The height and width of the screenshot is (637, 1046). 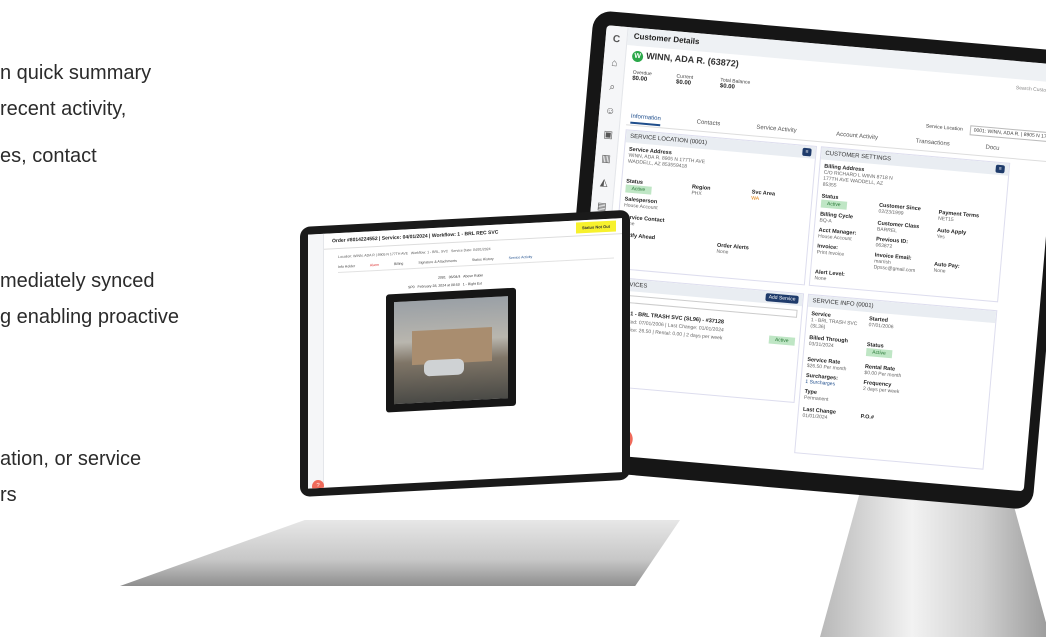 What do you see at coordinates (318, 484) in the screenshot?
I see `help-button: ?` at bounding box center [318, 484].